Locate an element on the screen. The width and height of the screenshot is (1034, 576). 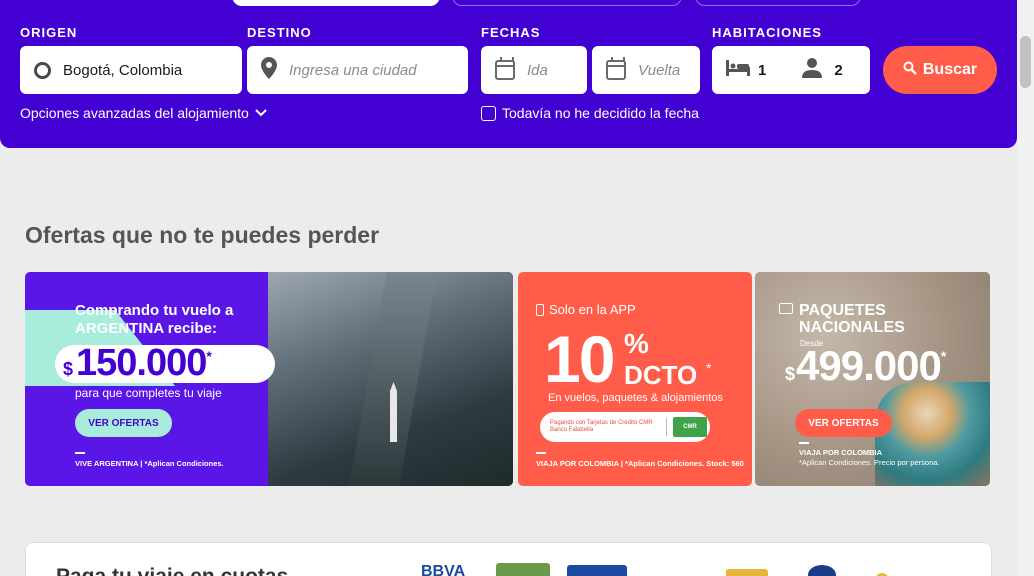
origin-value: Bogotá, Colombia is located at coordinates (123, 70).